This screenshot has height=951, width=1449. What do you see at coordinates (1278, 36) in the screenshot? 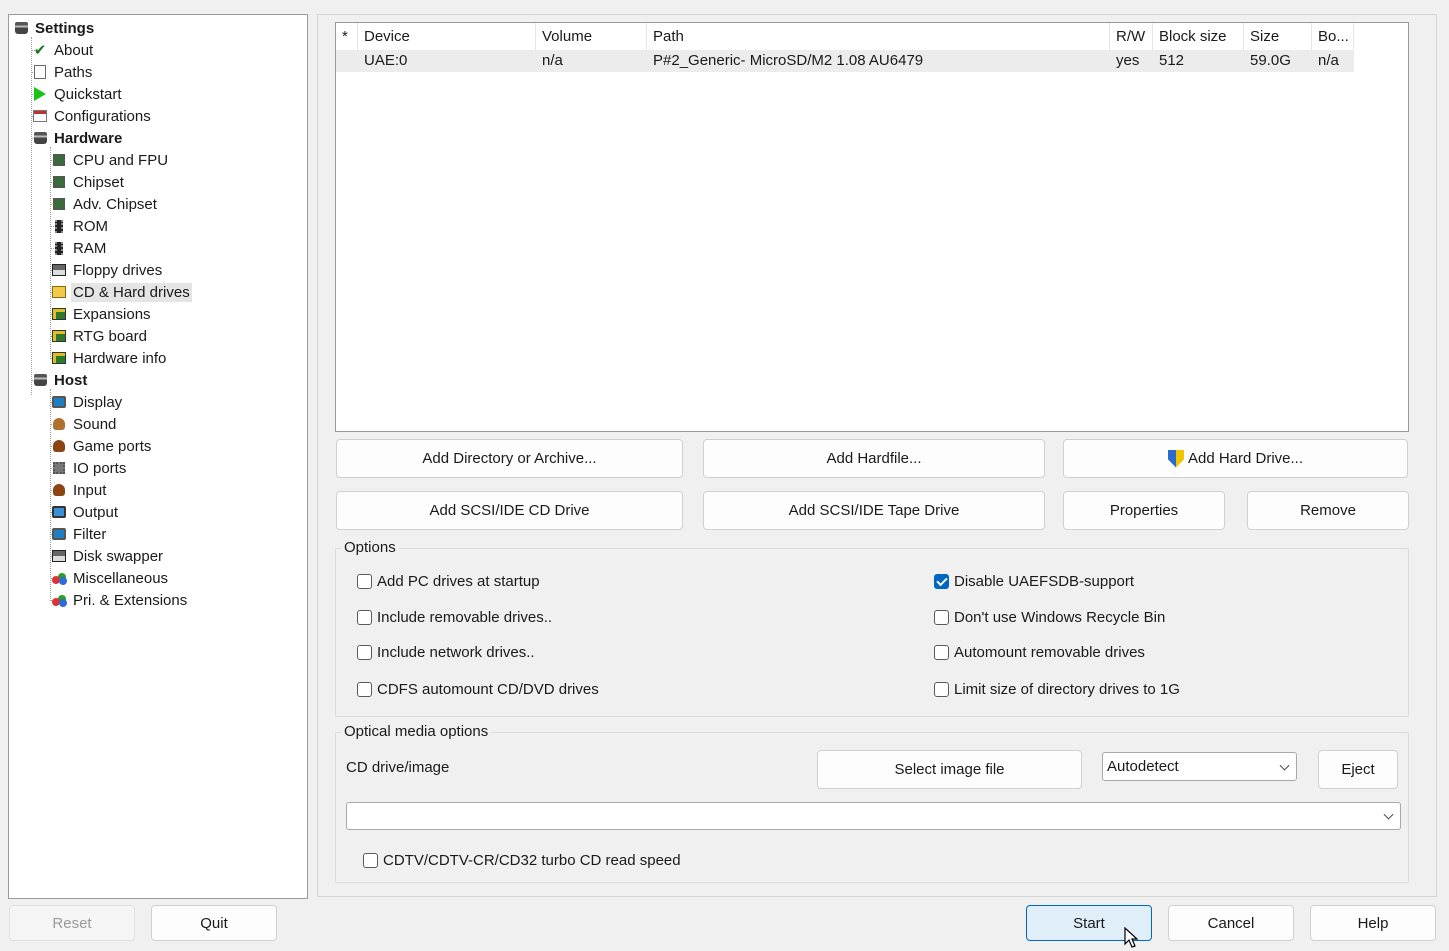
I see `column-header-size: Size` at bounding box center [1278, 36].